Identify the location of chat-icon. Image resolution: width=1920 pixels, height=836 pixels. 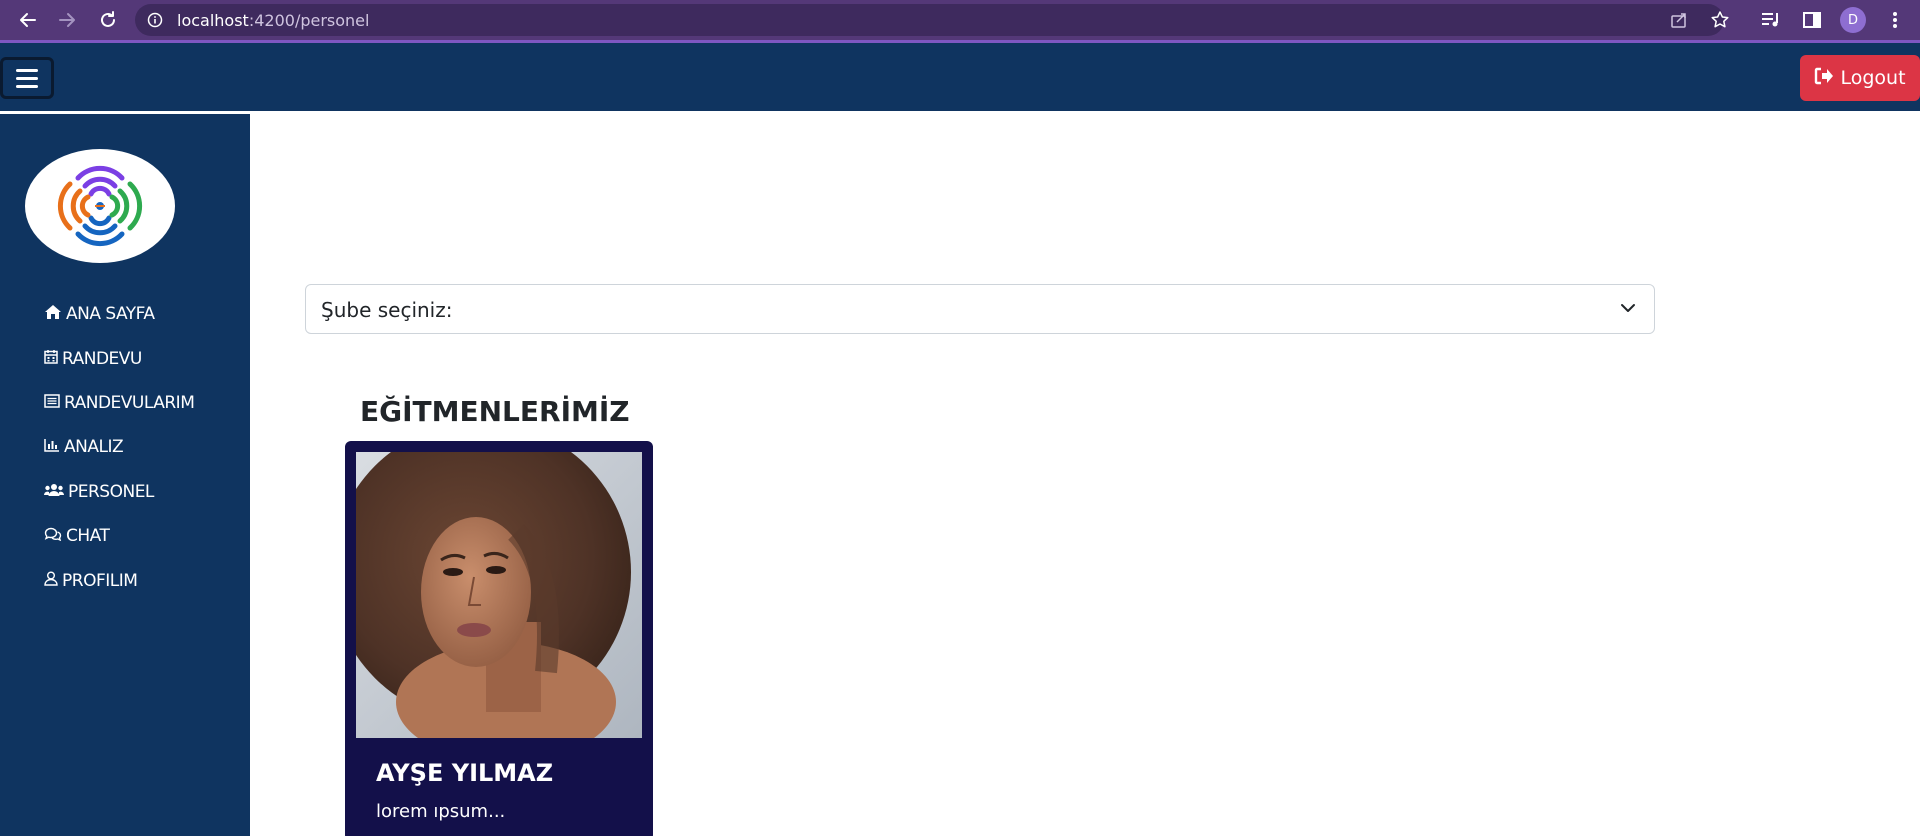
(53, 536).